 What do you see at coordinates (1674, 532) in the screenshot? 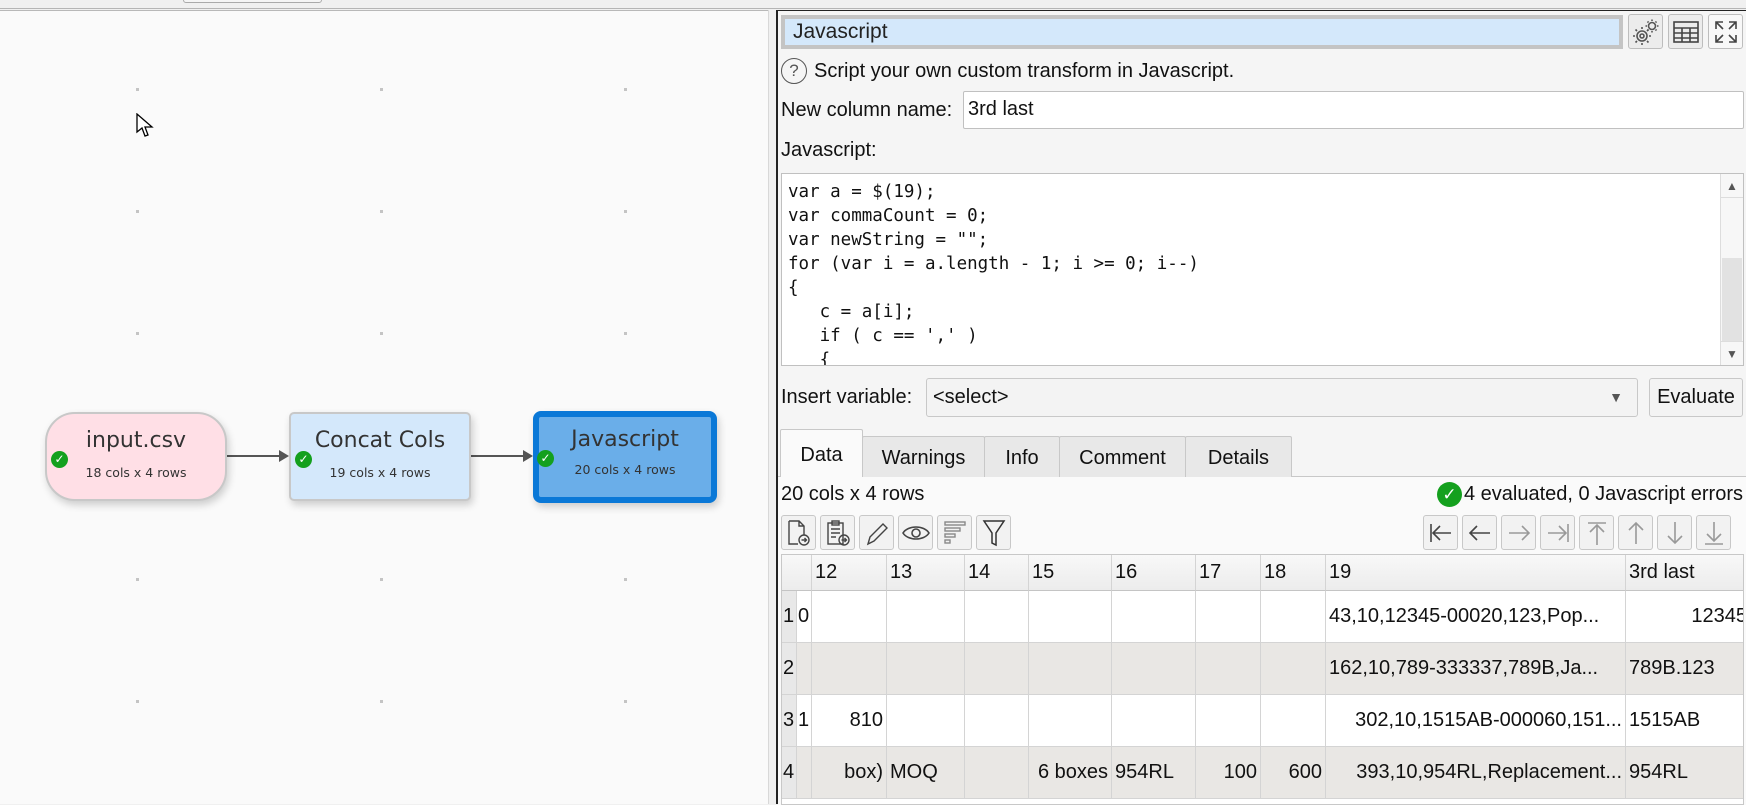
I see `next-row-button` at bounding box center [1674, 532].